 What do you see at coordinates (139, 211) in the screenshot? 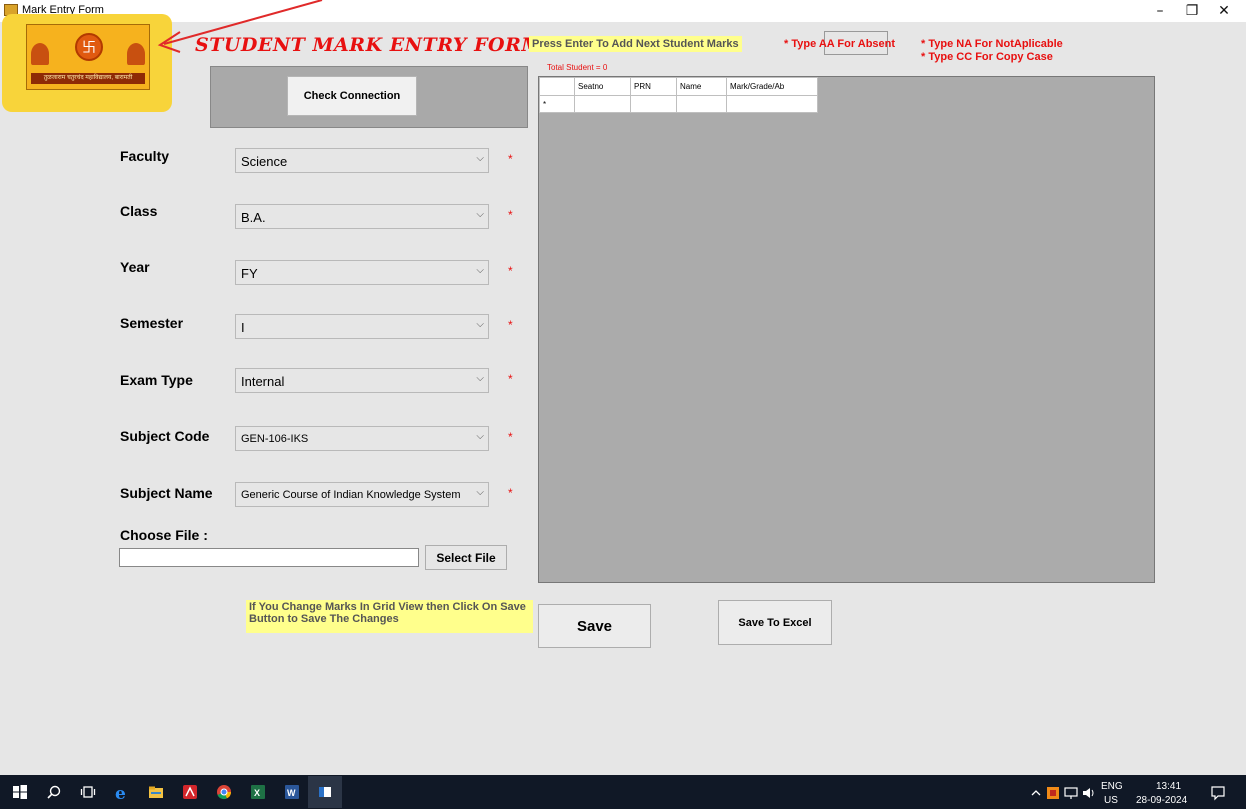
I see `class-label: Class` at bounding box center [139, 211].